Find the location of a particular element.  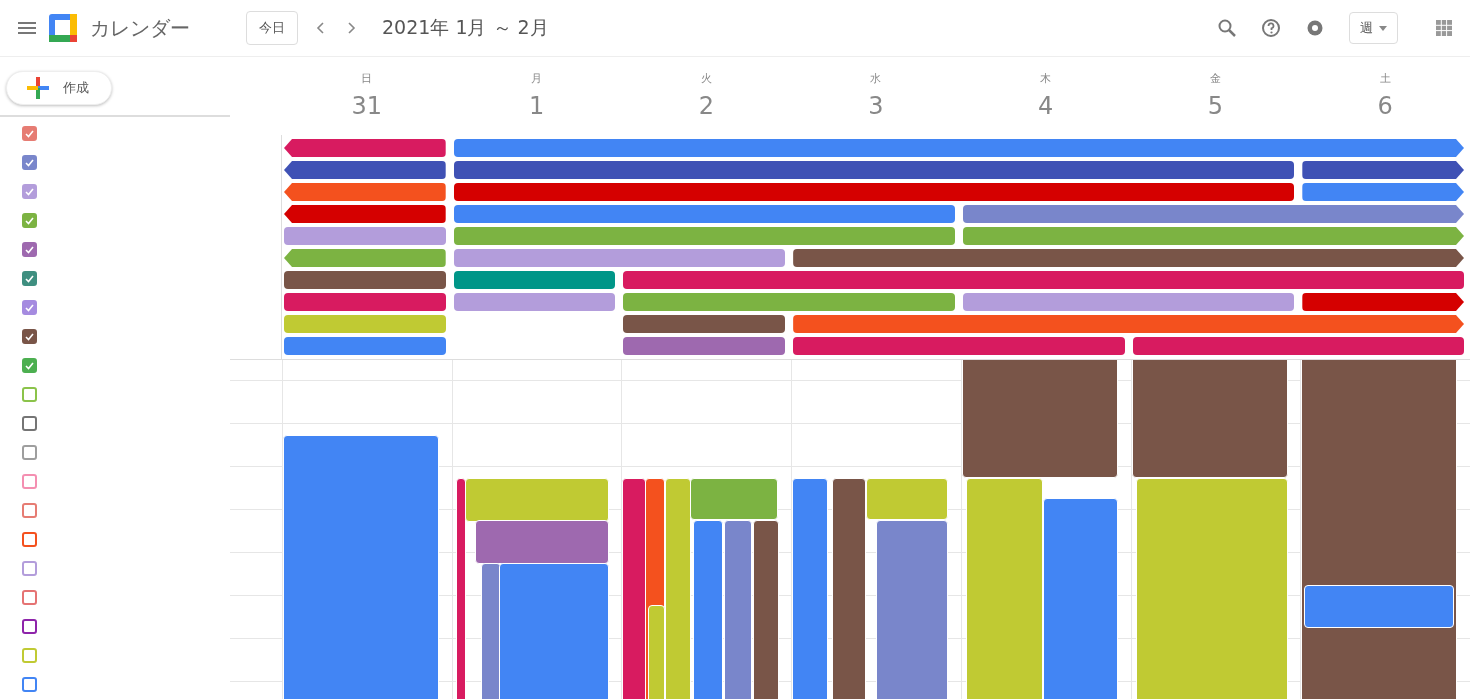

app-title: カレンダー is located at coordinates (140, 28).